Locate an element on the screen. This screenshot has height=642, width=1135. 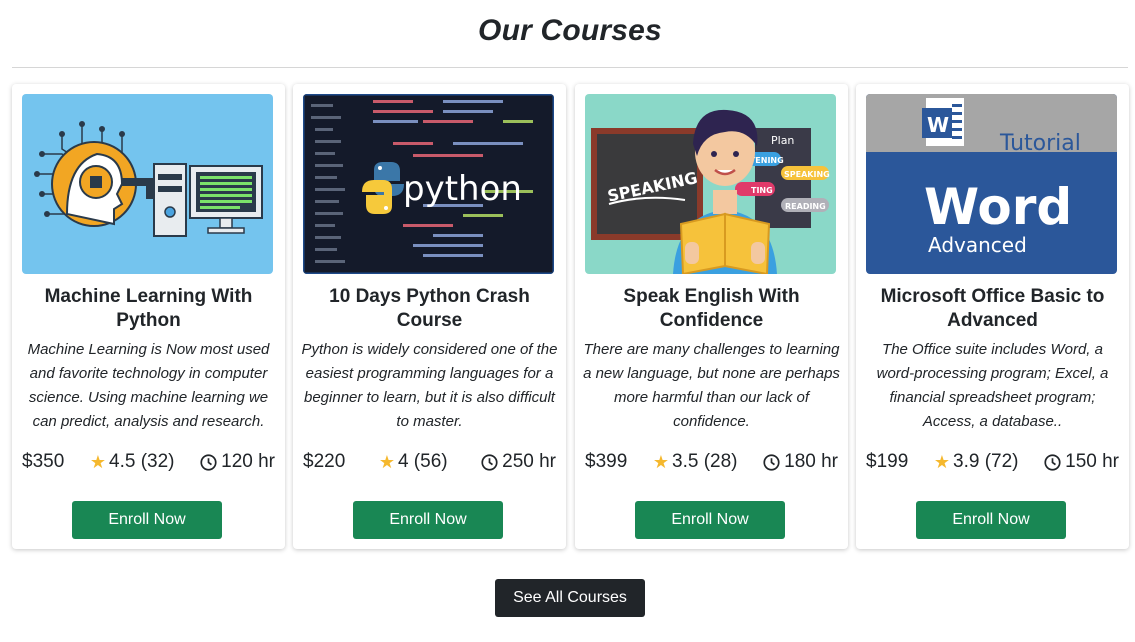
course-duration: 180 hr is located at coordinates (800, 462).